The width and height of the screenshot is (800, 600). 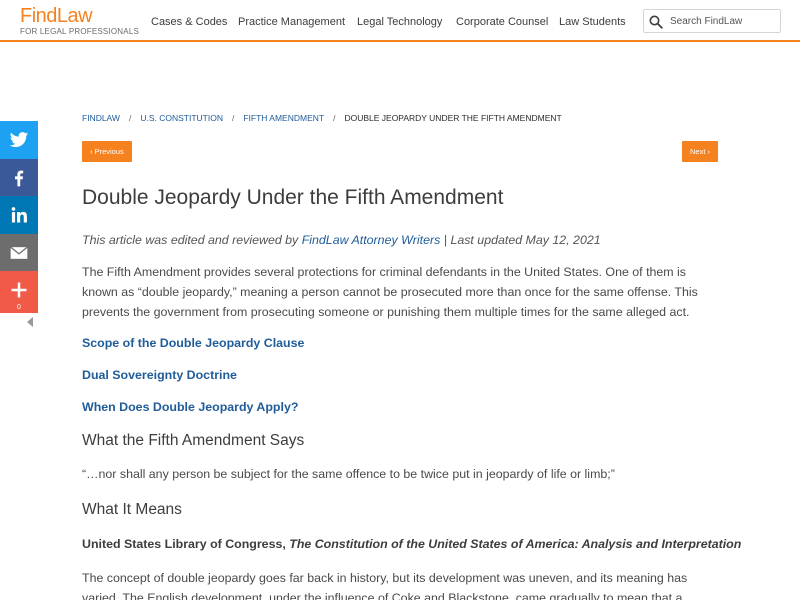 What do you see at coordinates (371, 240) in the screenshot?
I see `byline-author-link: FindLaw Attorney Writers` at bounding box center [371, 240].